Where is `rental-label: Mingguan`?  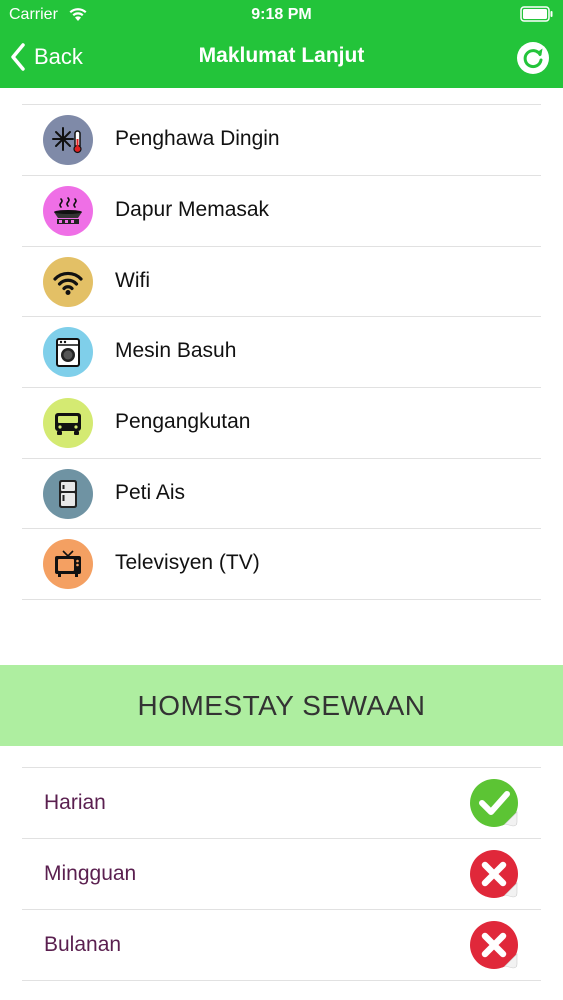 rental-label: Mingguan is located at coordinates (90, 873).